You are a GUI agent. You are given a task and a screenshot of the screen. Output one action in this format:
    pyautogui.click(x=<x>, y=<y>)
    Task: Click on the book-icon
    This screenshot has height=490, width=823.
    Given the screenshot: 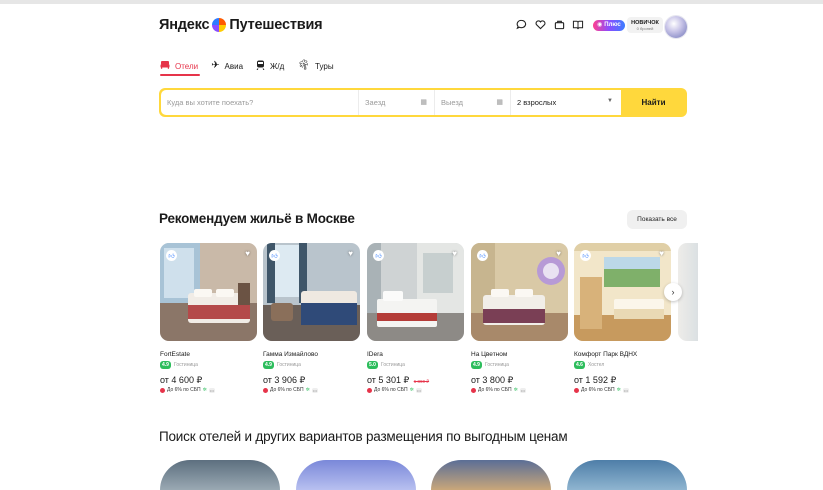 What is the action you would take?
    pyautogui.click(x=578, y=24)
    